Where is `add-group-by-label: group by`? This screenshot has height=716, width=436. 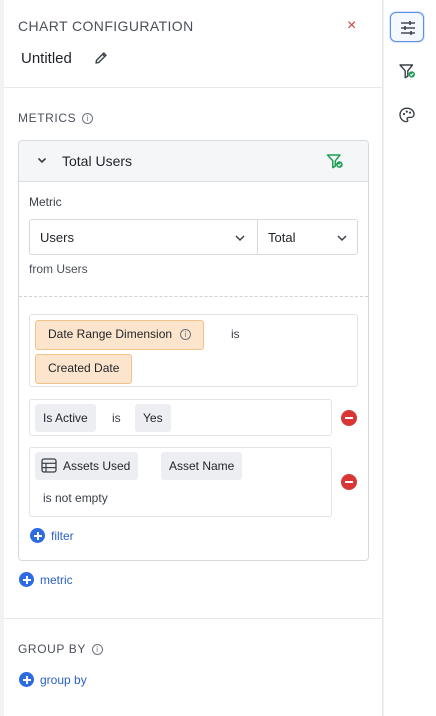 add-group-by-label: group by is located at coordinates (63, 680).